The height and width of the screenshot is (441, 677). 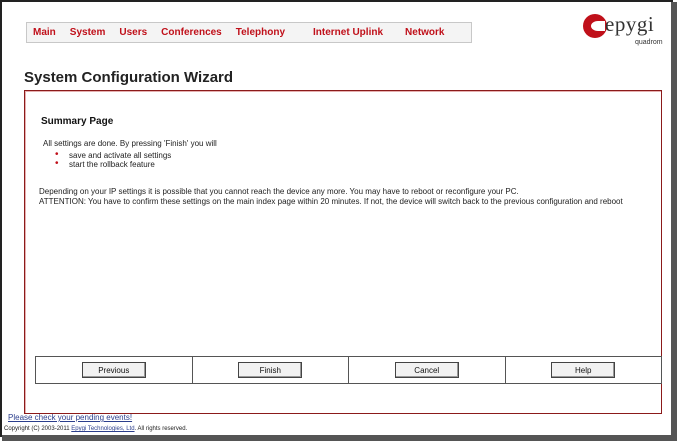 I want to click on button-cell: Cancel, so click(x=427, y=370).